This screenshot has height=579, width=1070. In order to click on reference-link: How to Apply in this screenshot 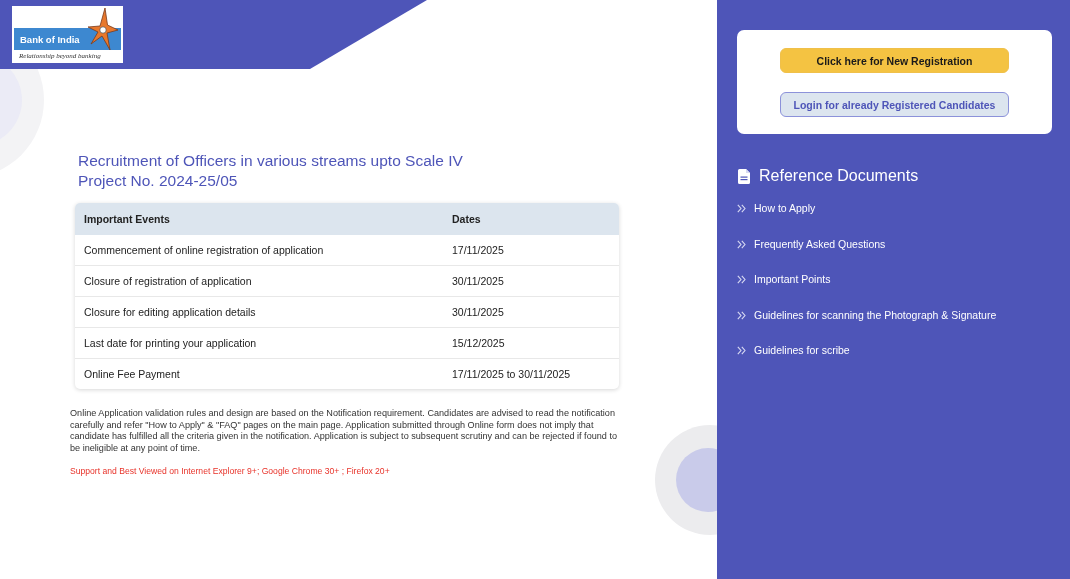, I will do `click(776, 209)`.